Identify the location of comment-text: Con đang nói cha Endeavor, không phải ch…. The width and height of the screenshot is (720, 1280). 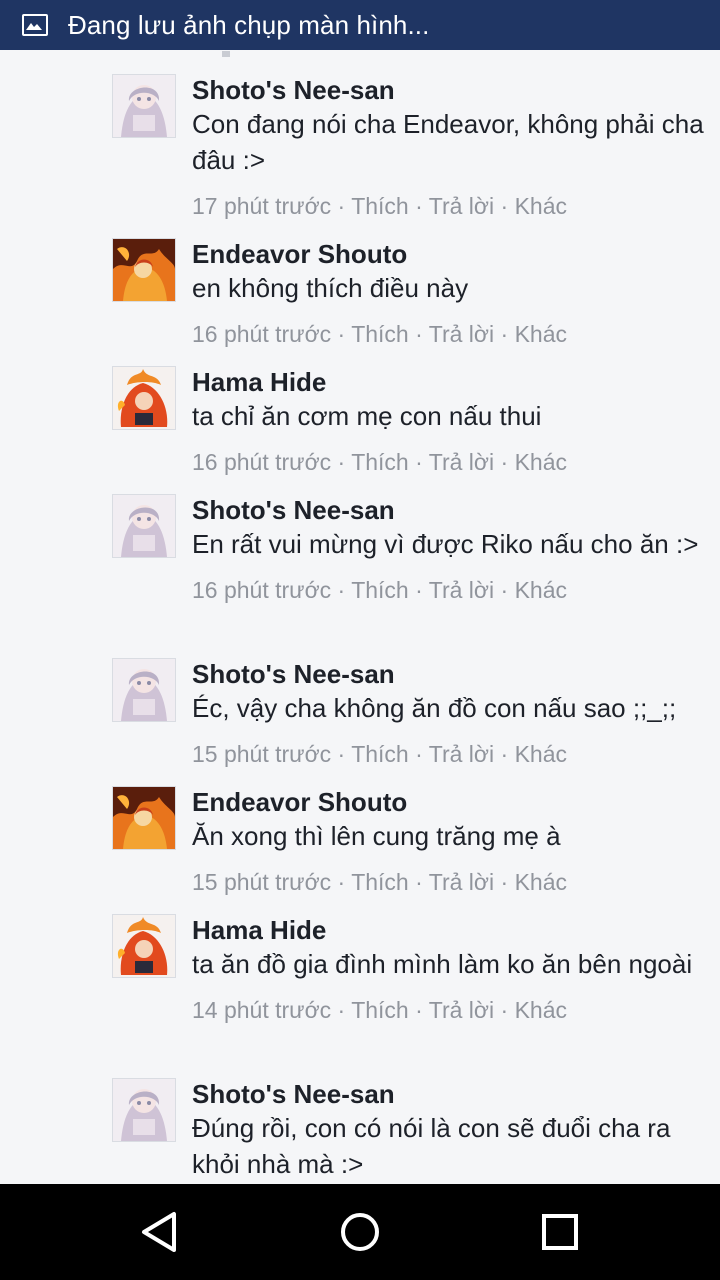
(448, 142).